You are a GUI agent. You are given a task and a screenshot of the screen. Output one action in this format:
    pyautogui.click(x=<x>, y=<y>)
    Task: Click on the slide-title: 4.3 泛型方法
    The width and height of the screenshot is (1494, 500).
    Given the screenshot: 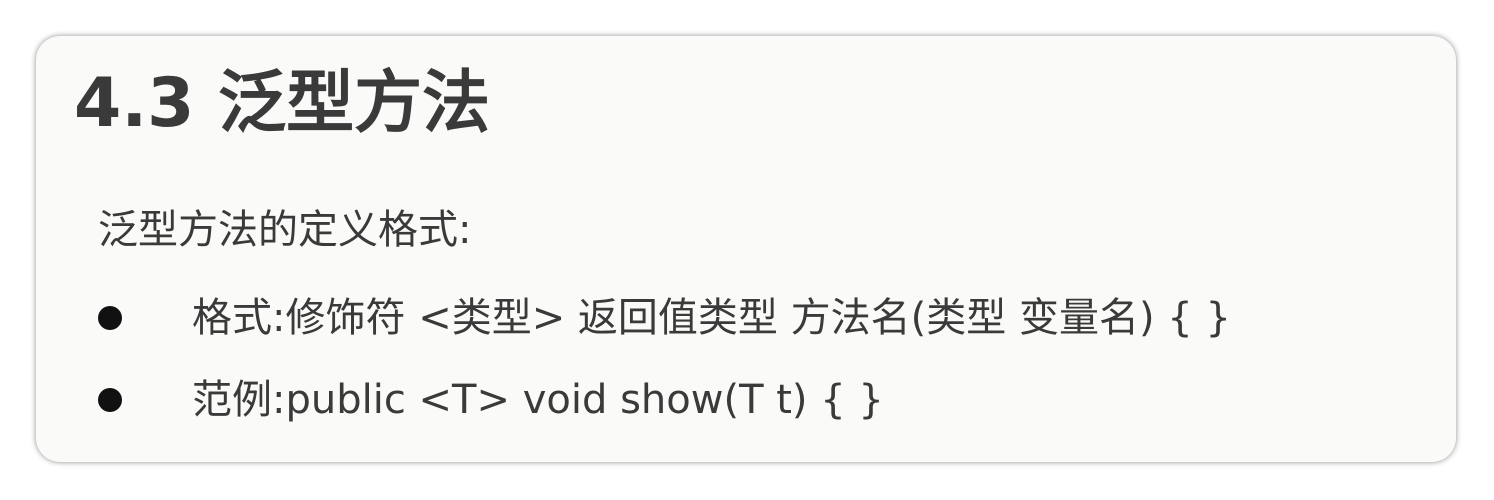 What is the action you would take?
    pyautogui.click(x=282, y=103)
    